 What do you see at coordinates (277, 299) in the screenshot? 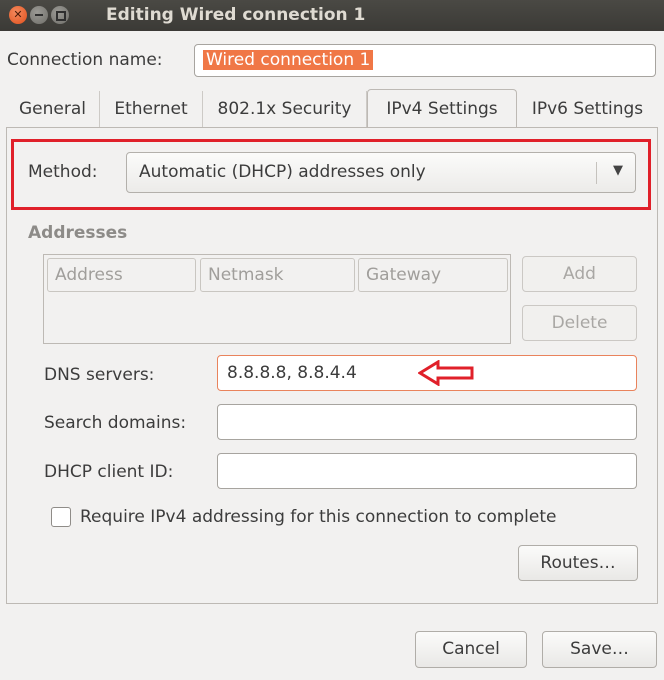
I see `addresses-table: Address Netmask Gateway` at bounding box center [277, 299].